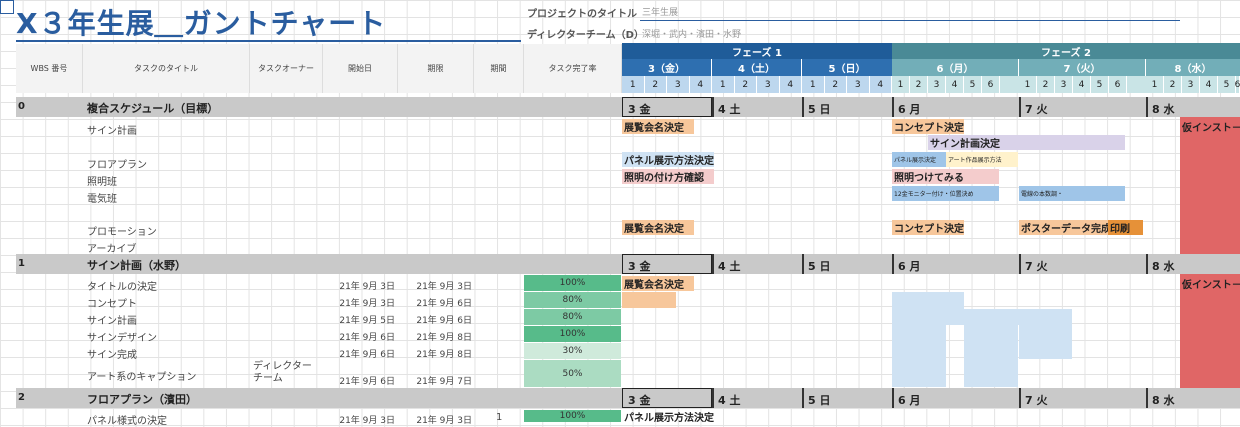 The height and width of the screenshot is (427, 1240). I want to click on task-title: サイン完成, so click(112, 353).